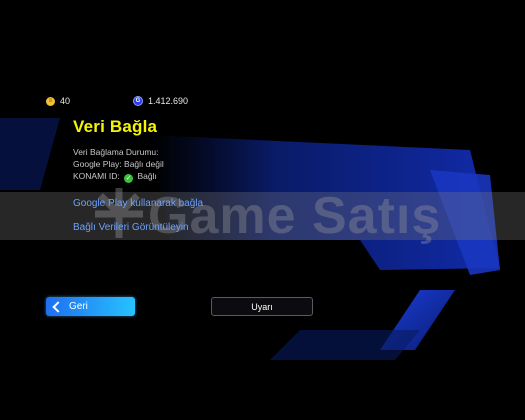  I want to click on check-icon: ✓, so click(129, 178).